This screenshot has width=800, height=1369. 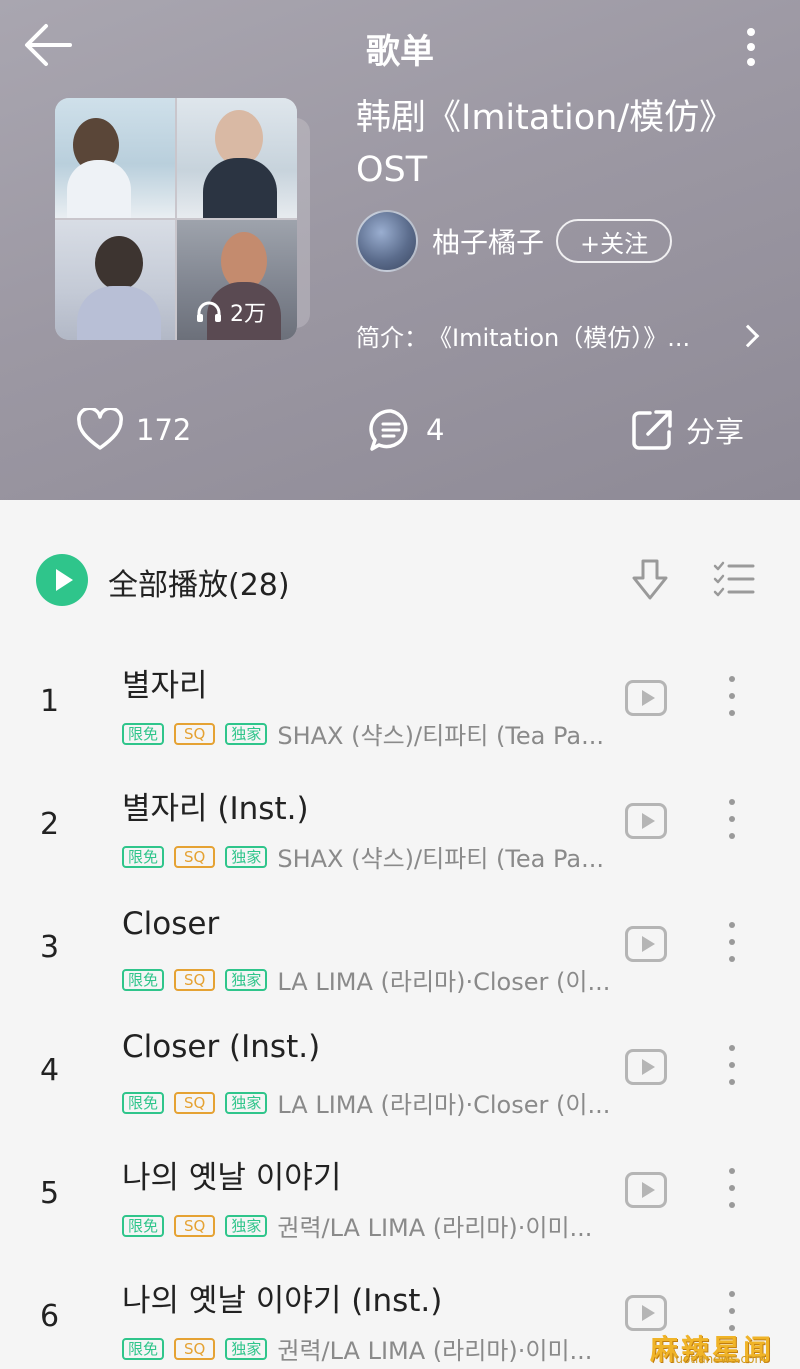 What do you see at coordinates (488, 241) in the screenshot?
I see `creator-name: 柚子橘子` at bounding box center [488, 241].